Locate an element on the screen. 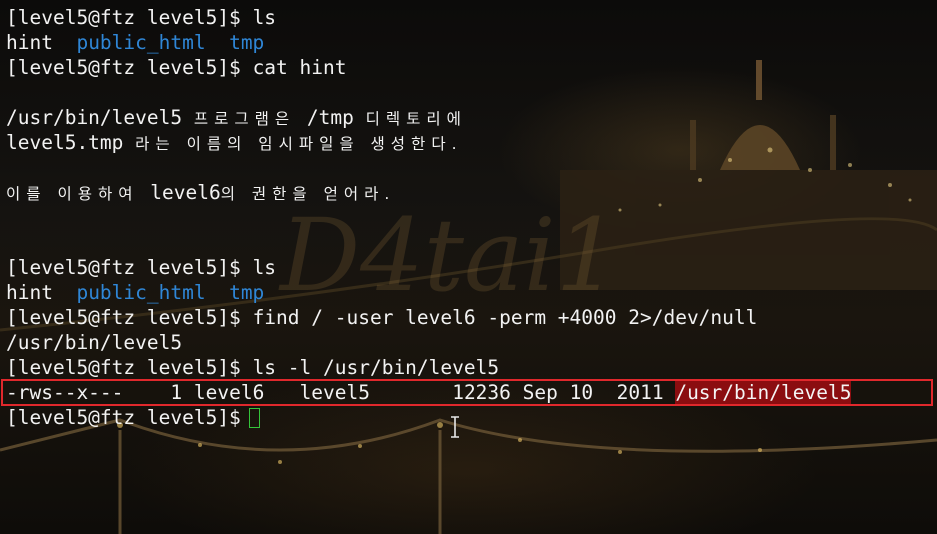 Image resolution: width=937 pixels, height=534 pixels. hint-line-1: /usr/bin/level5 프로그램은 /tmp 디렉토리에 is located at coordinates (236, 117).